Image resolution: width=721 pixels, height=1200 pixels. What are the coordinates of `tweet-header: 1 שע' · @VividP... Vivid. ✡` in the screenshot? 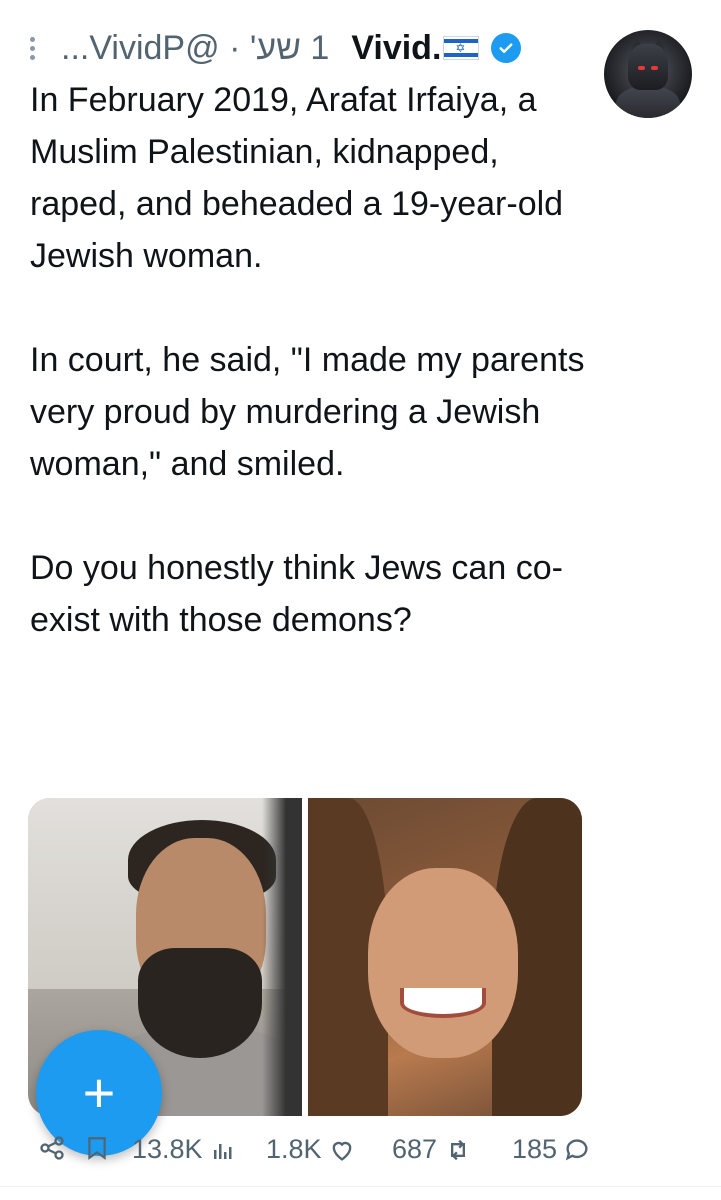 It's located at (276, 48).